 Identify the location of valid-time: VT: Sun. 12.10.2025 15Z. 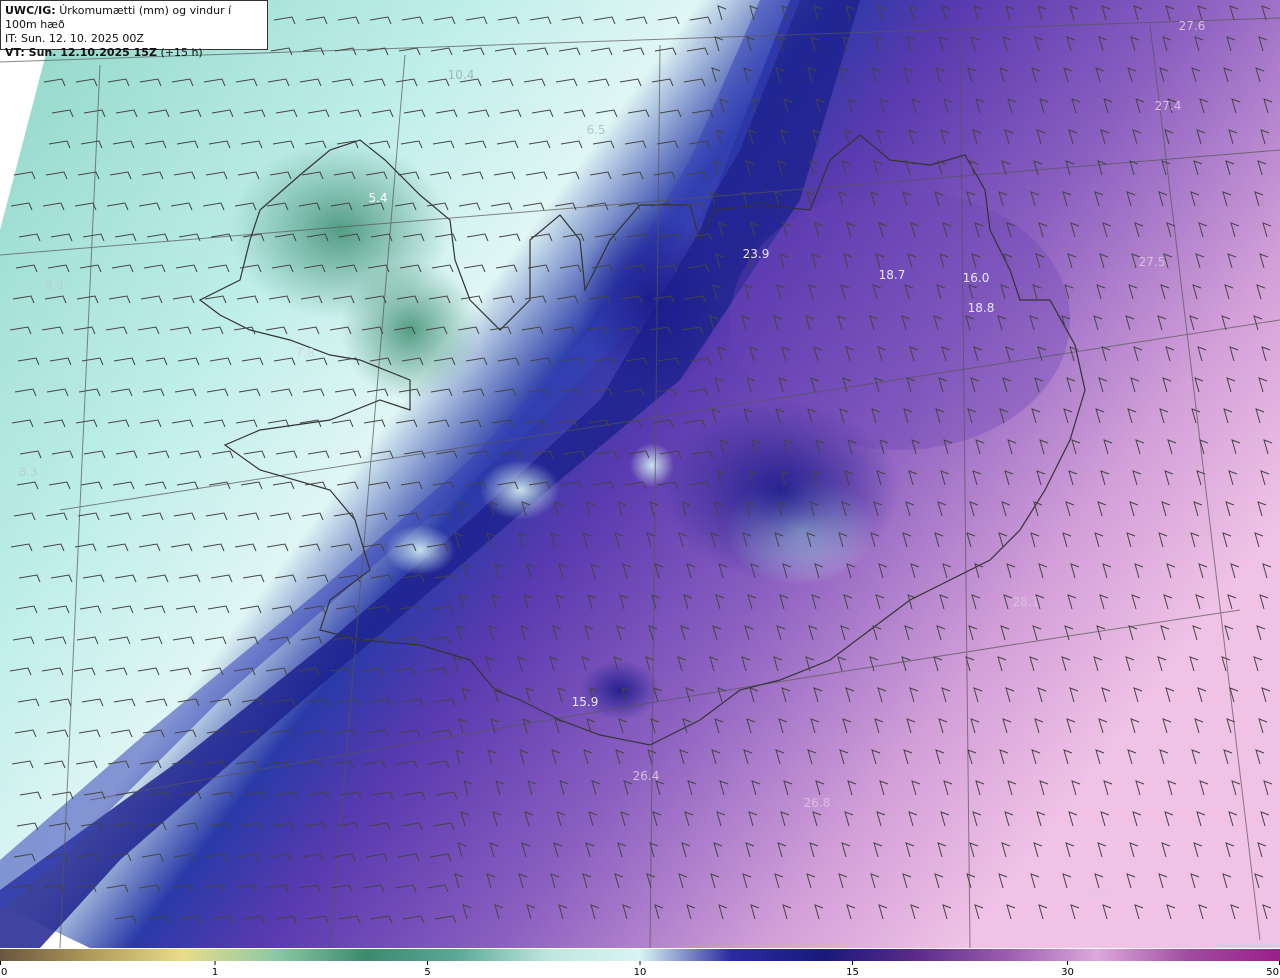
(81, 52).